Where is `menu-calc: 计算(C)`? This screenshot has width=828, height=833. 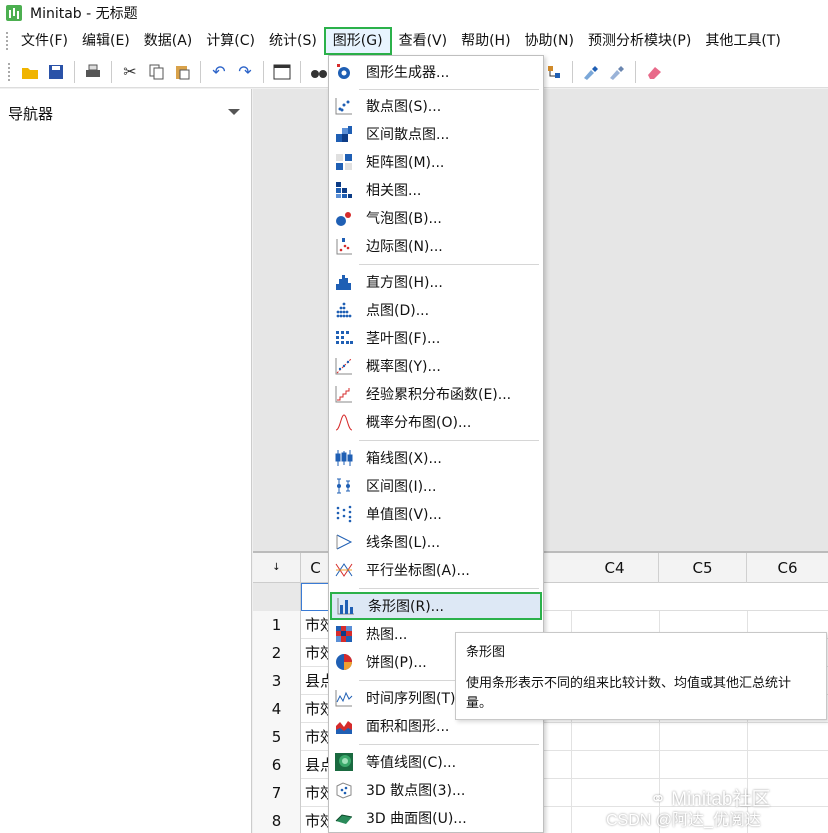
menu-calc: 计算(C) is located at coordinates (230, 41).